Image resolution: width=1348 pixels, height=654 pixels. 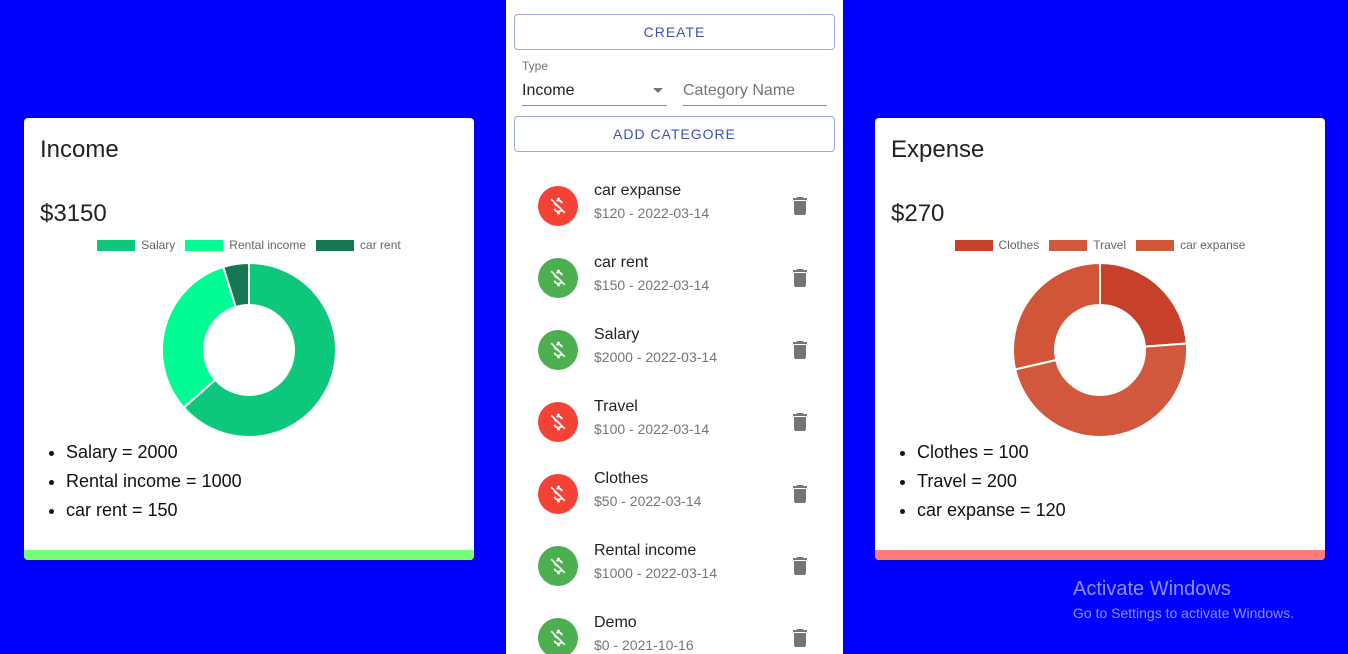 I want to click on income-legend-item: car rent, so click(x=358, y=245).